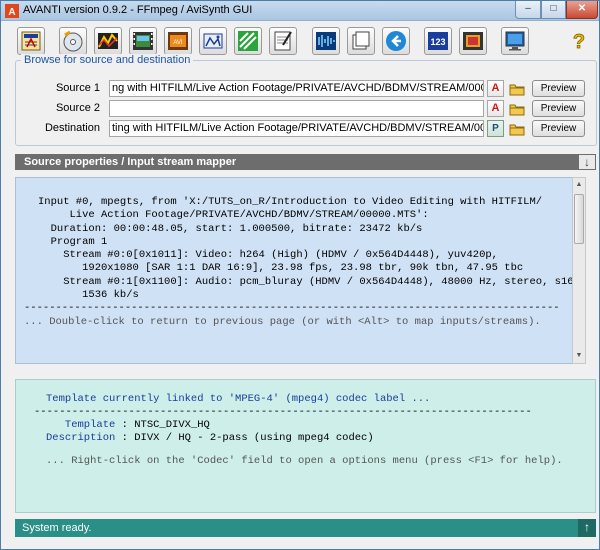  What do you see at coordinates (517, 129) in the screenshot?
I see `destination-folder-icon` at bounding box center [517, 129].